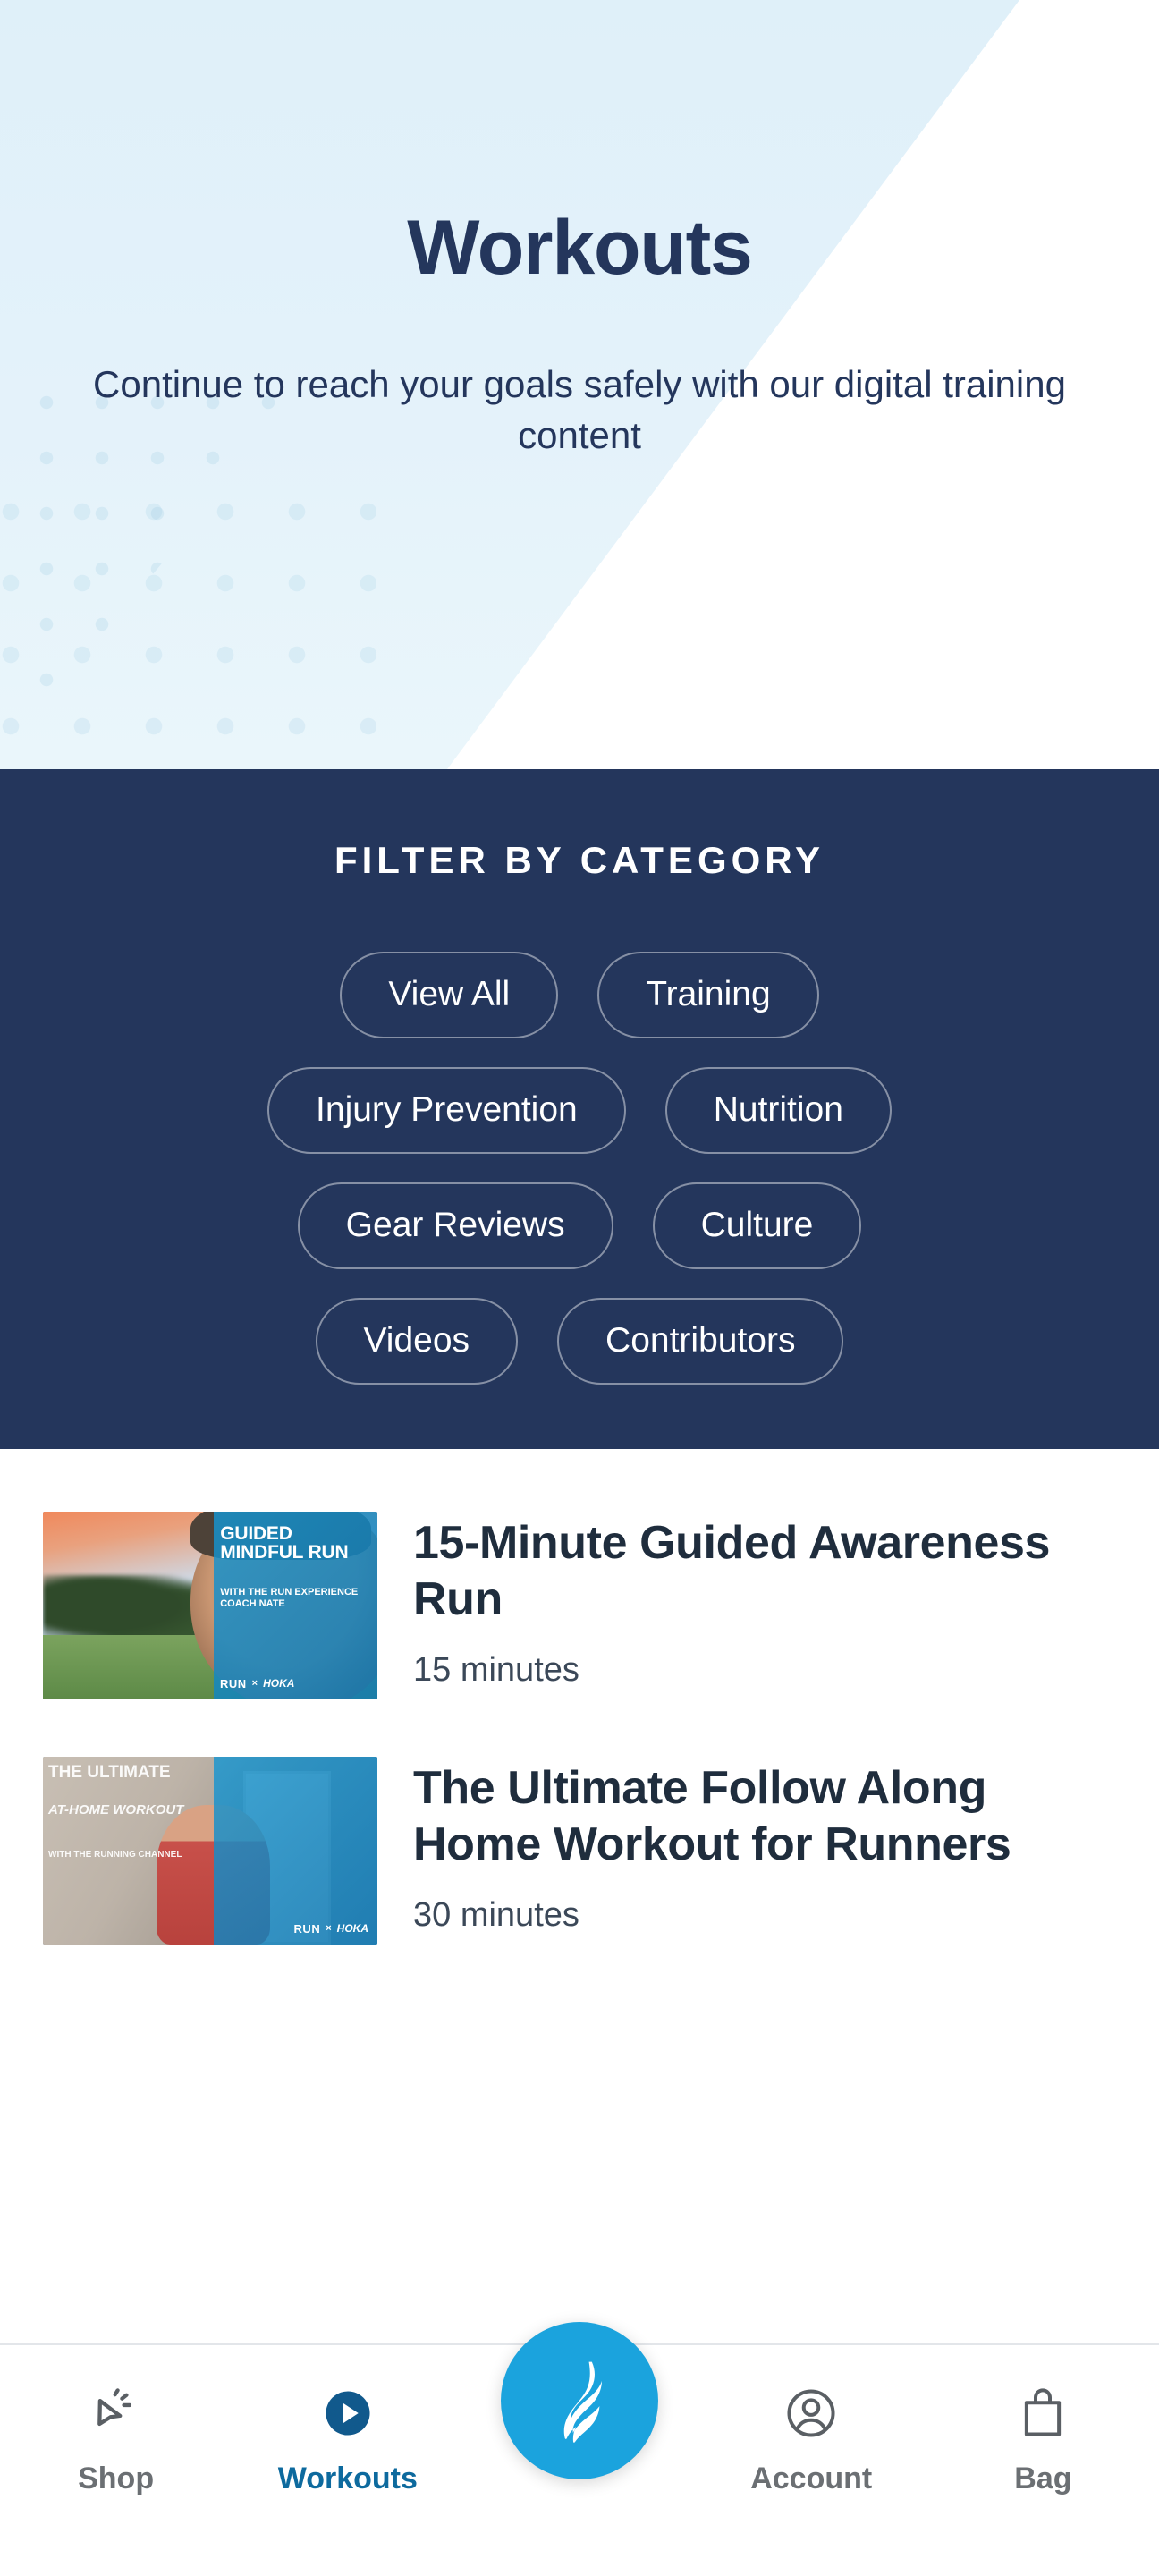 The height and width of the screenshot is (2576, 1159). Describe the element at coordinates (348, 2413) in the screenshot. I see `play-circle-icon` at that location.